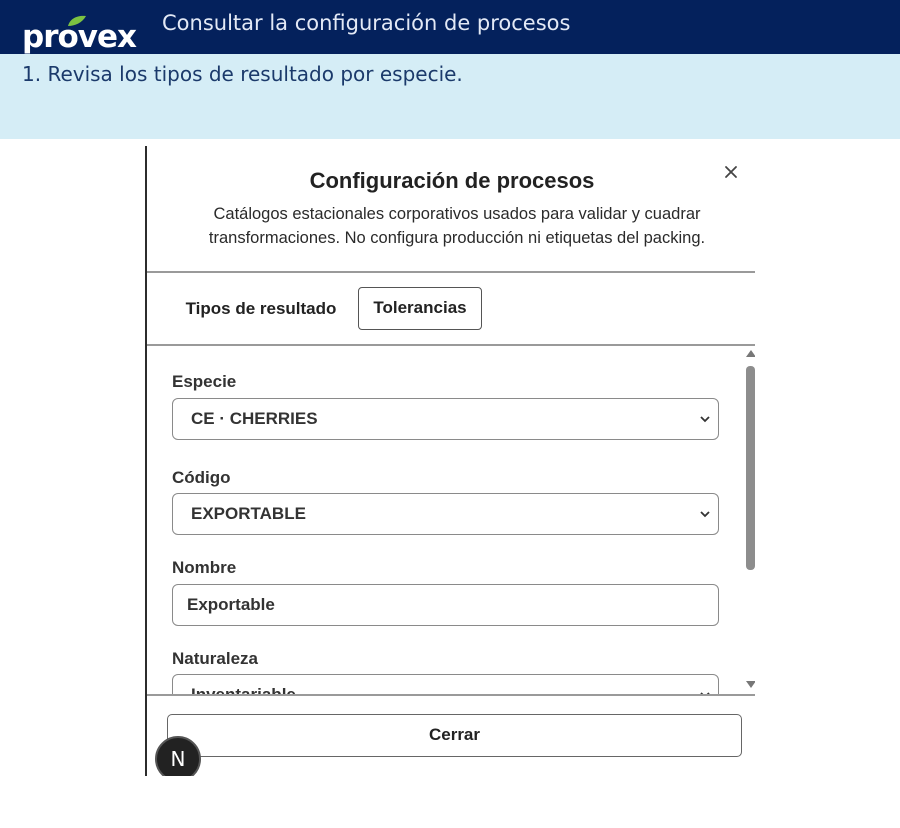 The image size is (900, 828). What do you see at coordinates (215, 658) in the screenshot?
I see `naturaleza-label: Naturaleza` at bounding box center [215, 658].